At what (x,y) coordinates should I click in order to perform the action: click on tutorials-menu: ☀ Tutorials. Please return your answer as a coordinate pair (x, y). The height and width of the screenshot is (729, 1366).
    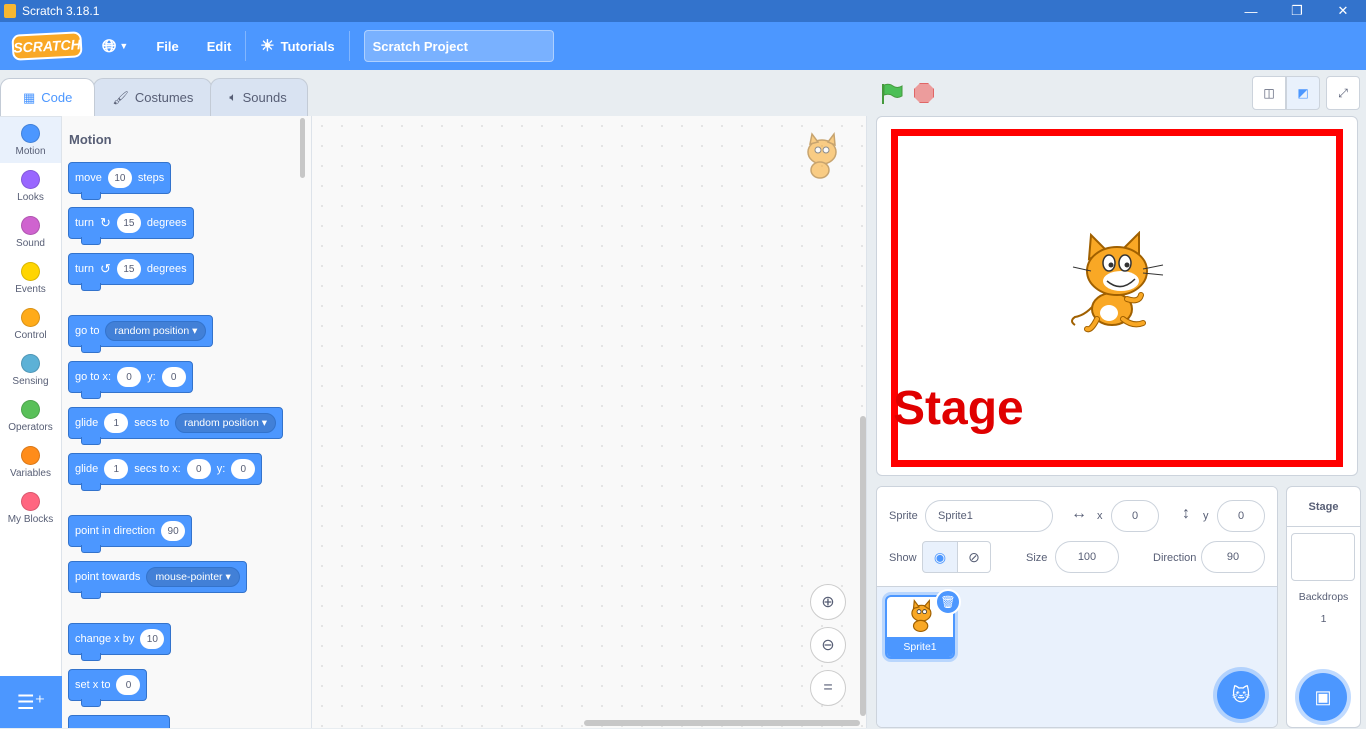
    Looking at the image, I should click on (297, 46).